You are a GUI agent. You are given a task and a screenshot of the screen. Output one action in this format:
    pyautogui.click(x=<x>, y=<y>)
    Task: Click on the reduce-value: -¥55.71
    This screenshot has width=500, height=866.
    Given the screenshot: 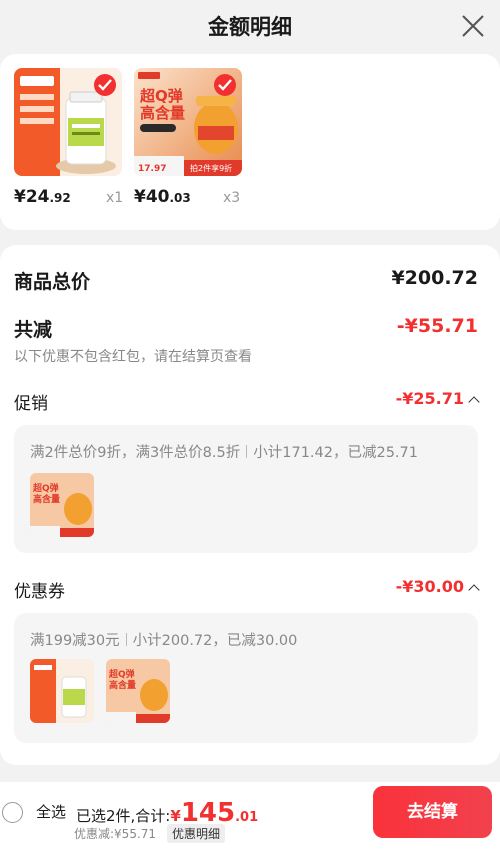 What is the action you would take?
    pyautogui.click(x=437, y=326)
    